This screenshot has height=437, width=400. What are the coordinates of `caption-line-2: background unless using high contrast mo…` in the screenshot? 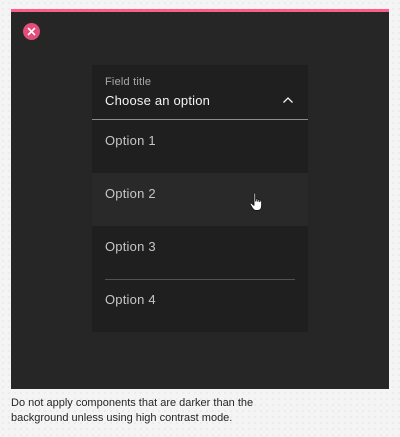 It's located at (122, 418).